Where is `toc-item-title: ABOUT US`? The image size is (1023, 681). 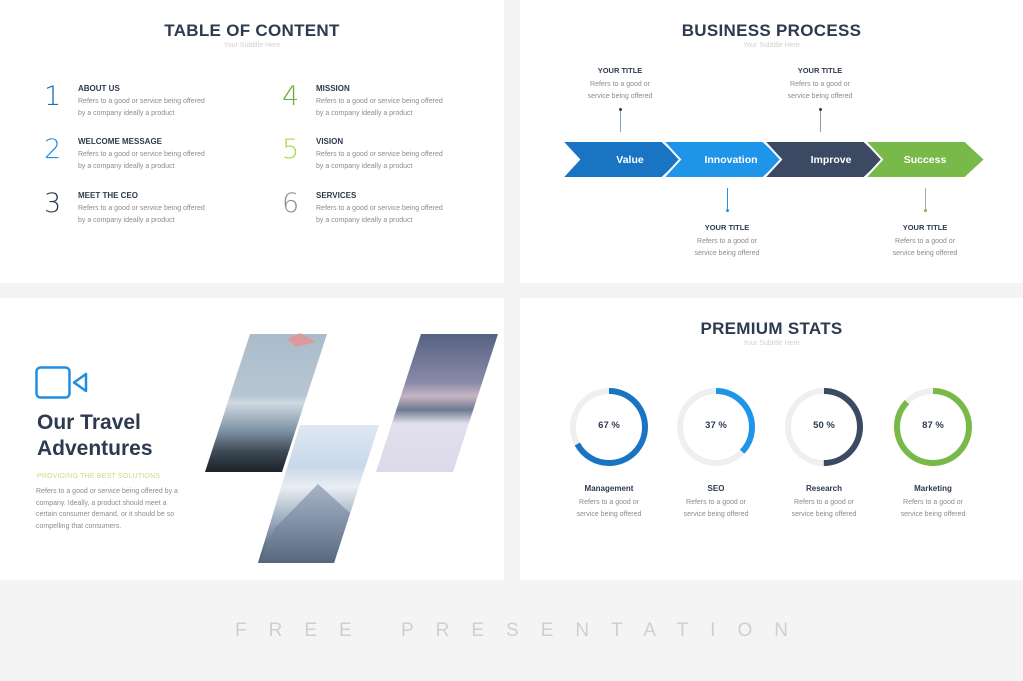 toc-item-title: ABOUT US is located at coordinates (99, 88).